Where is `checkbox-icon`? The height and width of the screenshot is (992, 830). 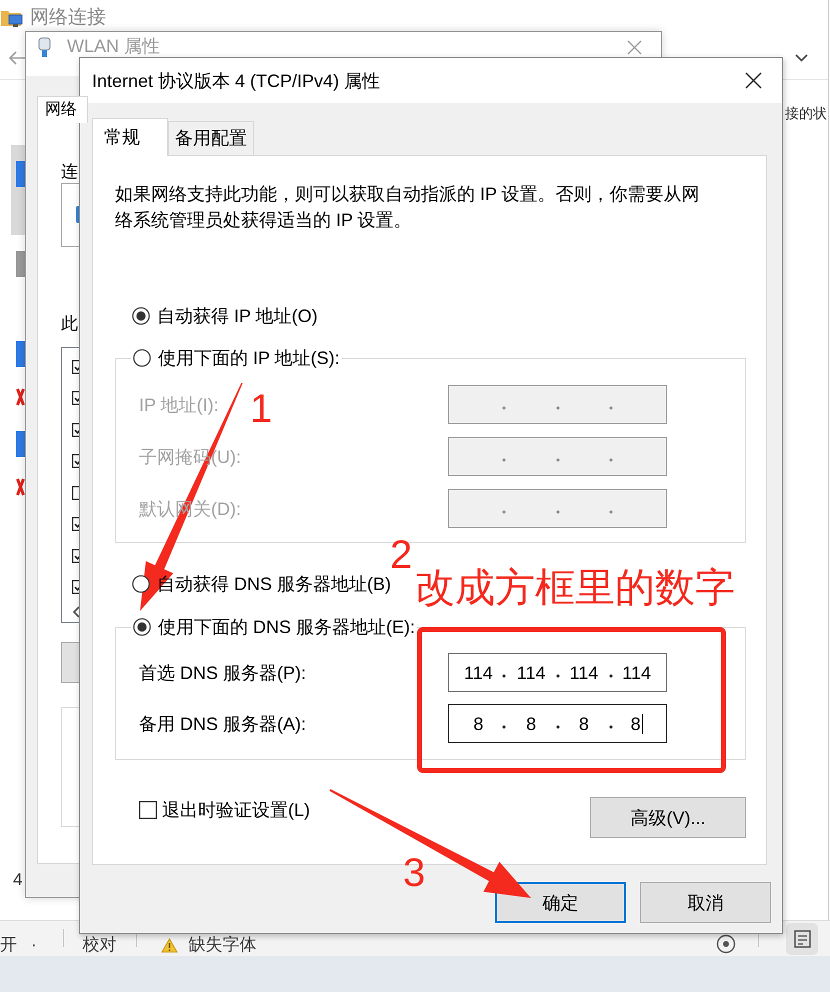 checkbox-icon is located at coordinates (148, 810).